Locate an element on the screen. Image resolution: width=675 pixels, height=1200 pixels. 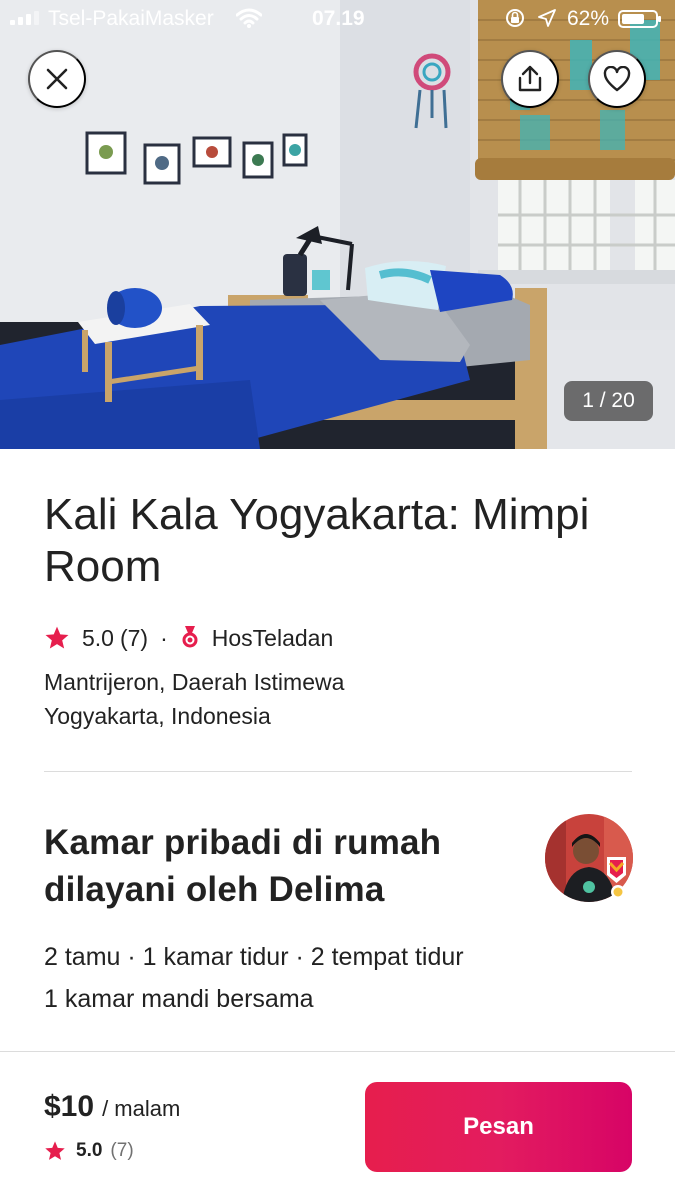
battery-percentage: 62% is located at coordinates (588, 18).